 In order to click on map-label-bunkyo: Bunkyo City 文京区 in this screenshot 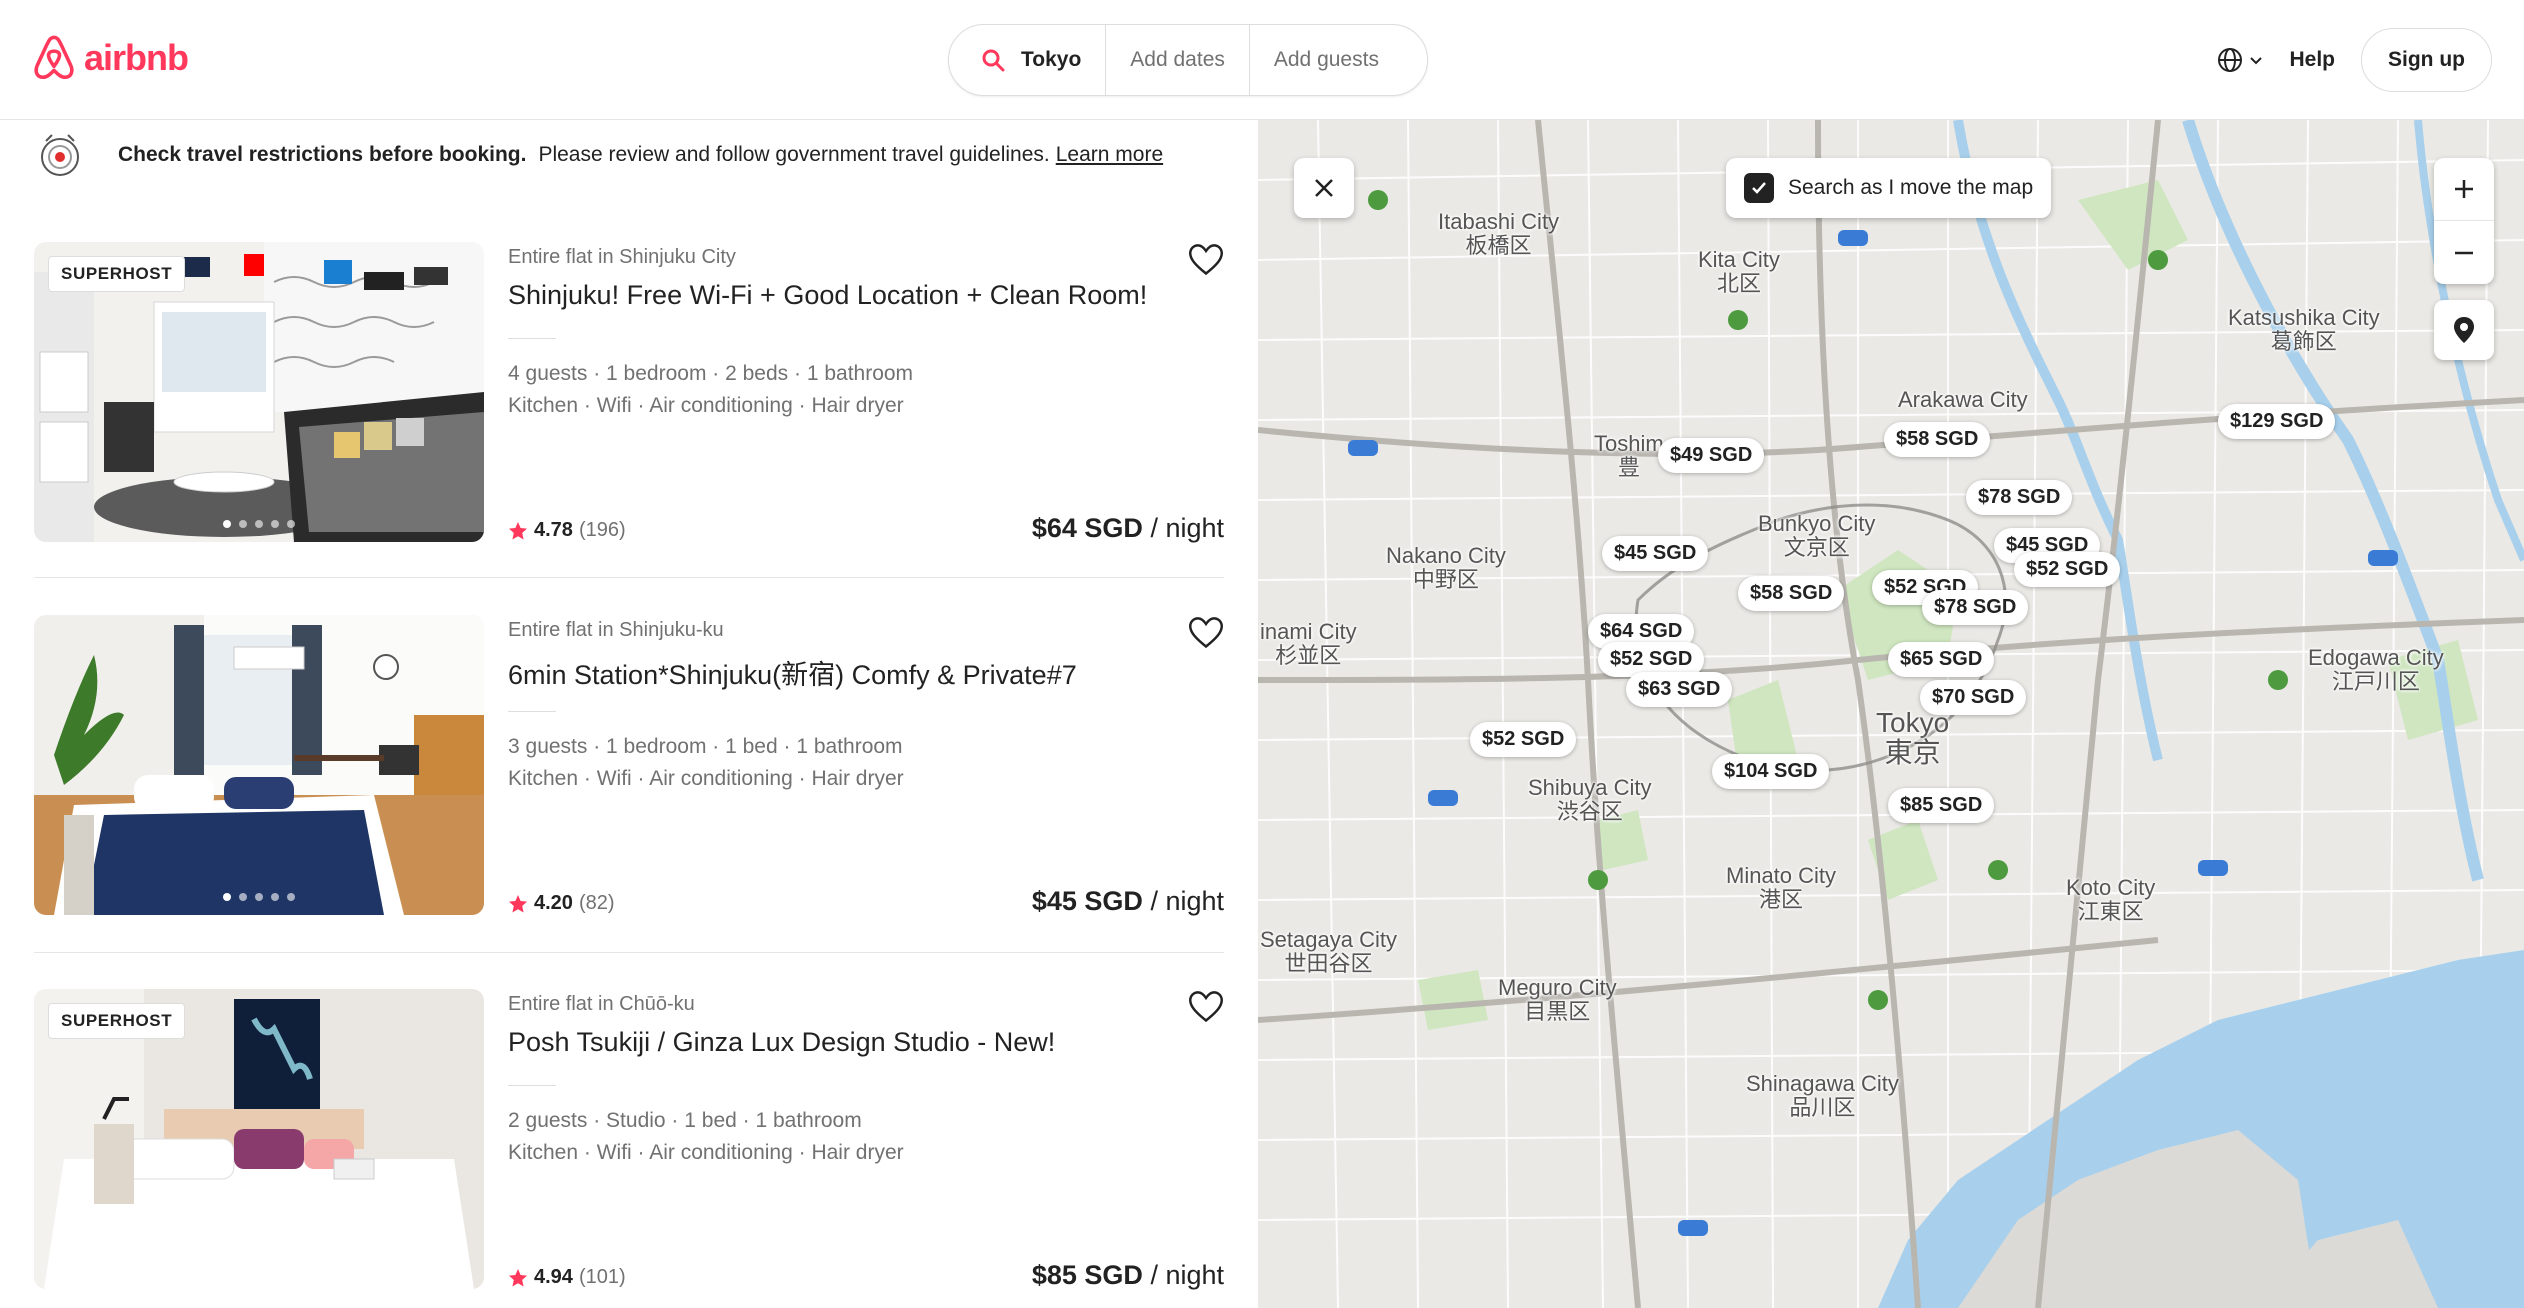, I will do `click(1817, 535)`.